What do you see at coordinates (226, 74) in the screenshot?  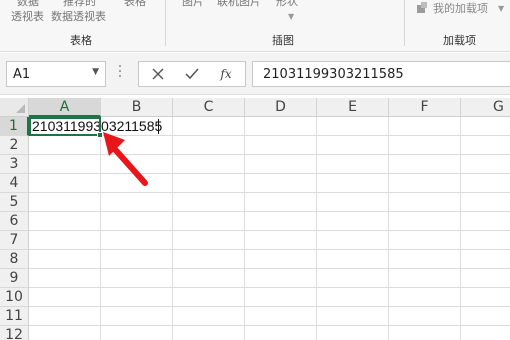 I see `insert-function-button: fx` at bounding box center [226, 74].